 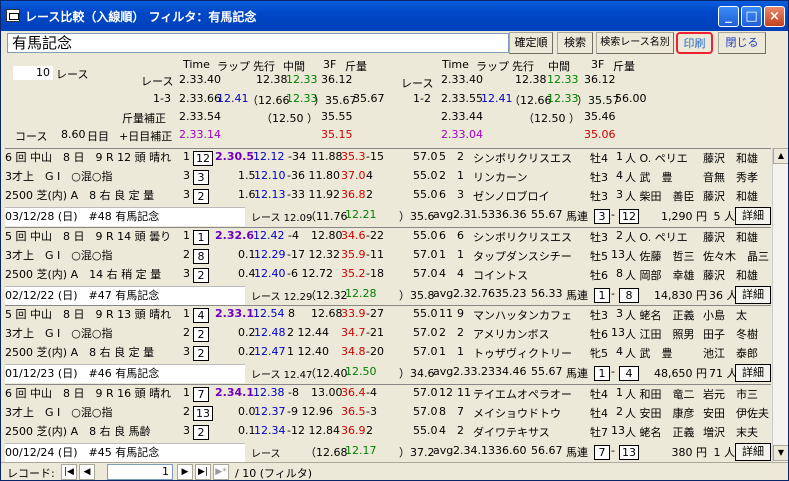 I want to click on horse-name: テイエムオペラオー, so click(x=530, y=394).